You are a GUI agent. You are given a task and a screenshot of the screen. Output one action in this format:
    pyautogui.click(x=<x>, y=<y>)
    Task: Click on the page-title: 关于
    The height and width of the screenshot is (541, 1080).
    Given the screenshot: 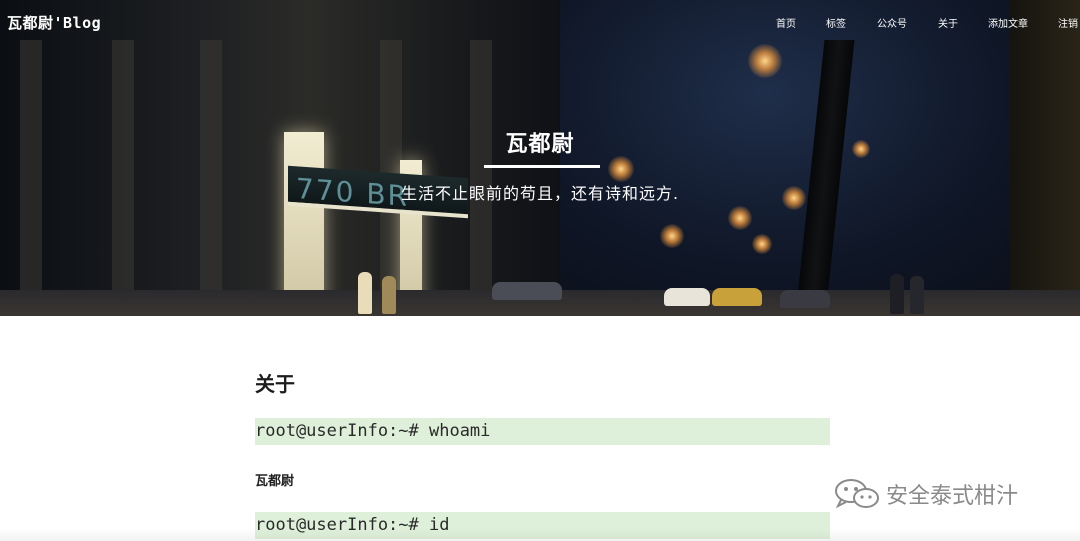 What is the action you would take?
    pyautogui.click(x=275, y=384)
    